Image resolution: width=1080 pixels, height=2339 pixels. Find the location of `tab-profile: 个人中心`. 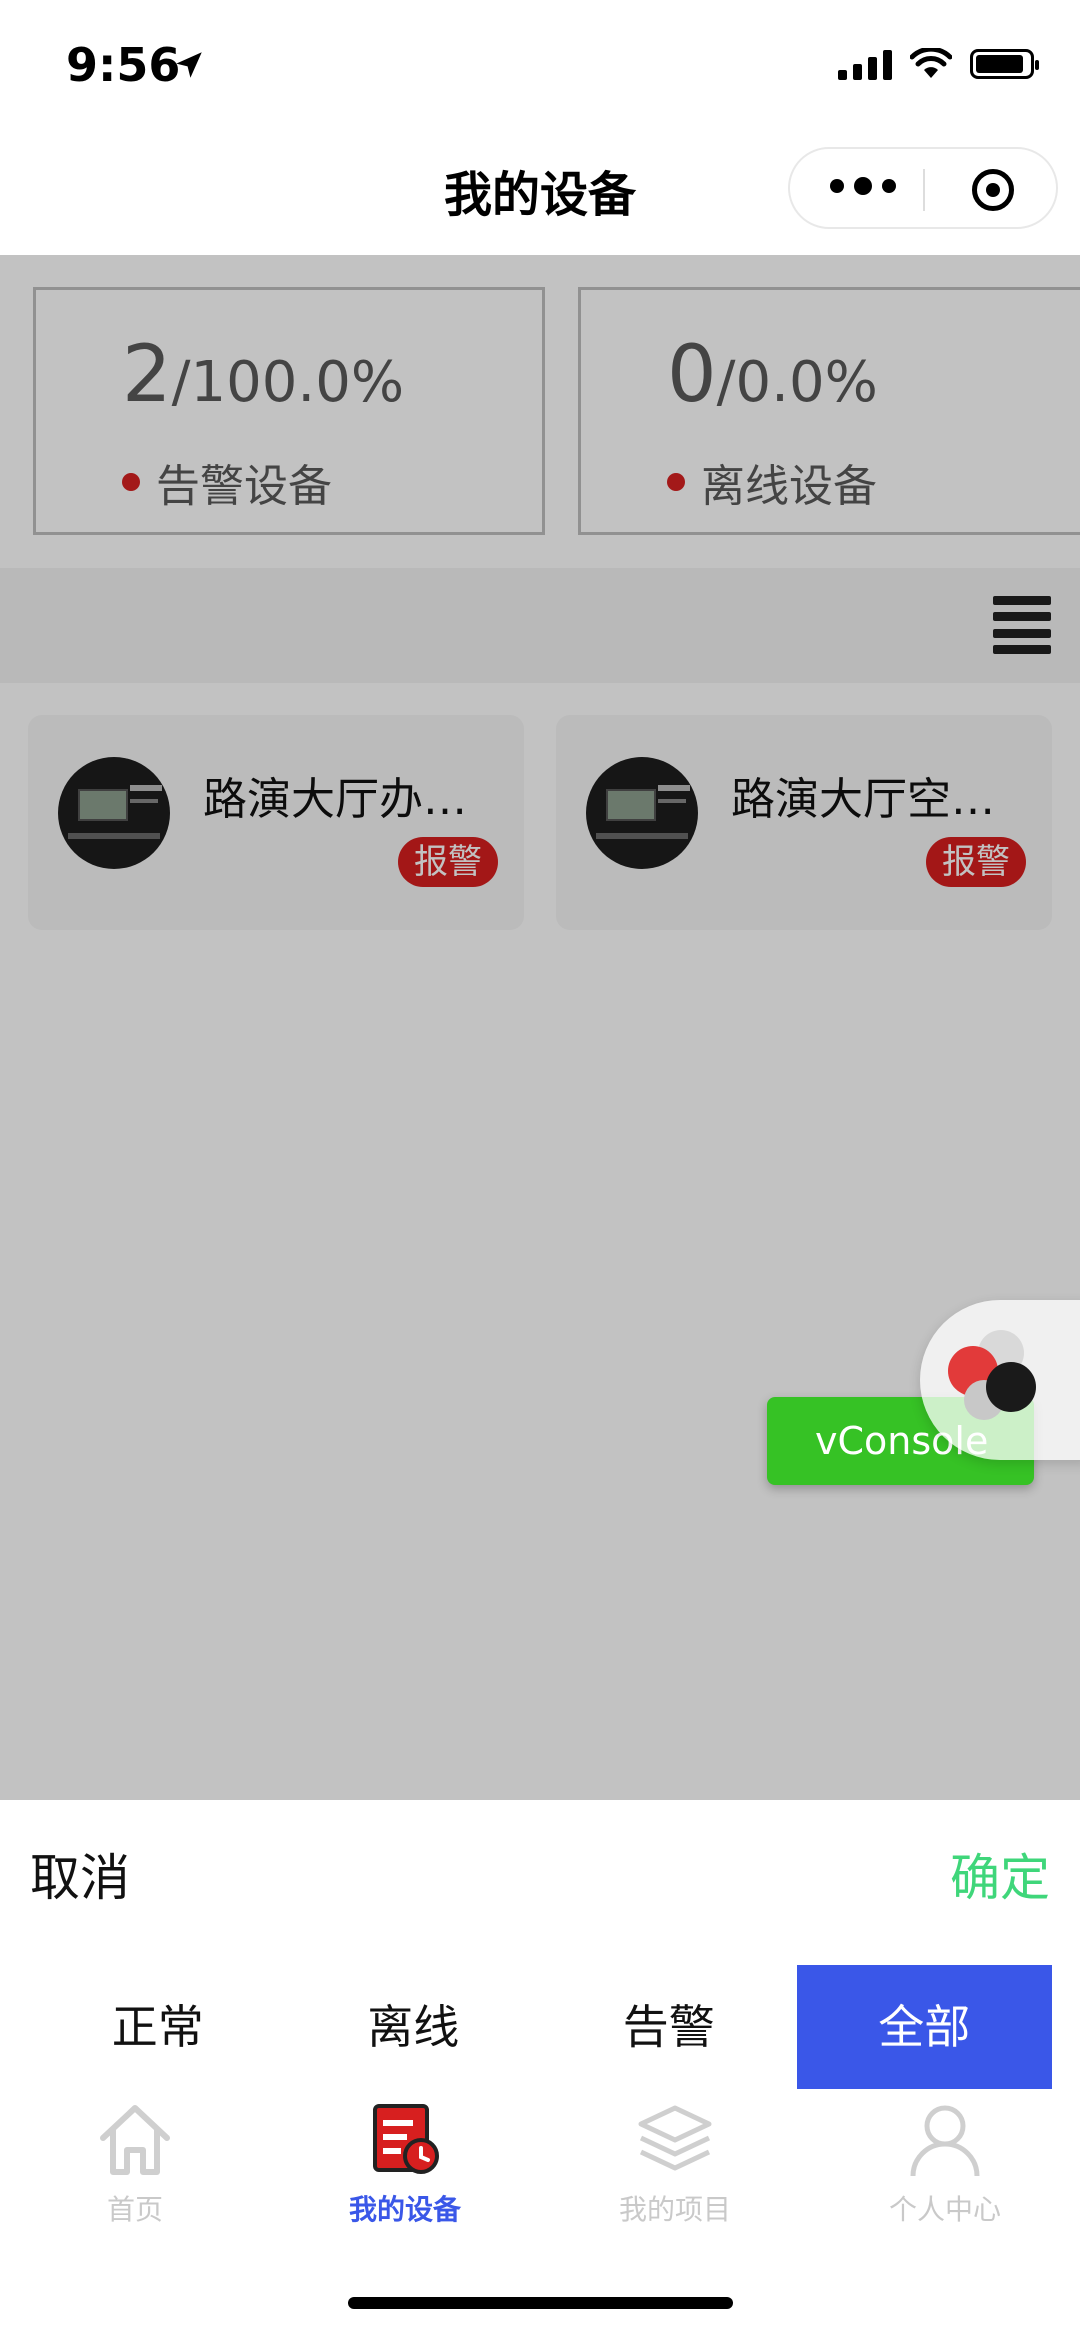

tab-profile: 个人中心 is located at coordinates (945, 2164).